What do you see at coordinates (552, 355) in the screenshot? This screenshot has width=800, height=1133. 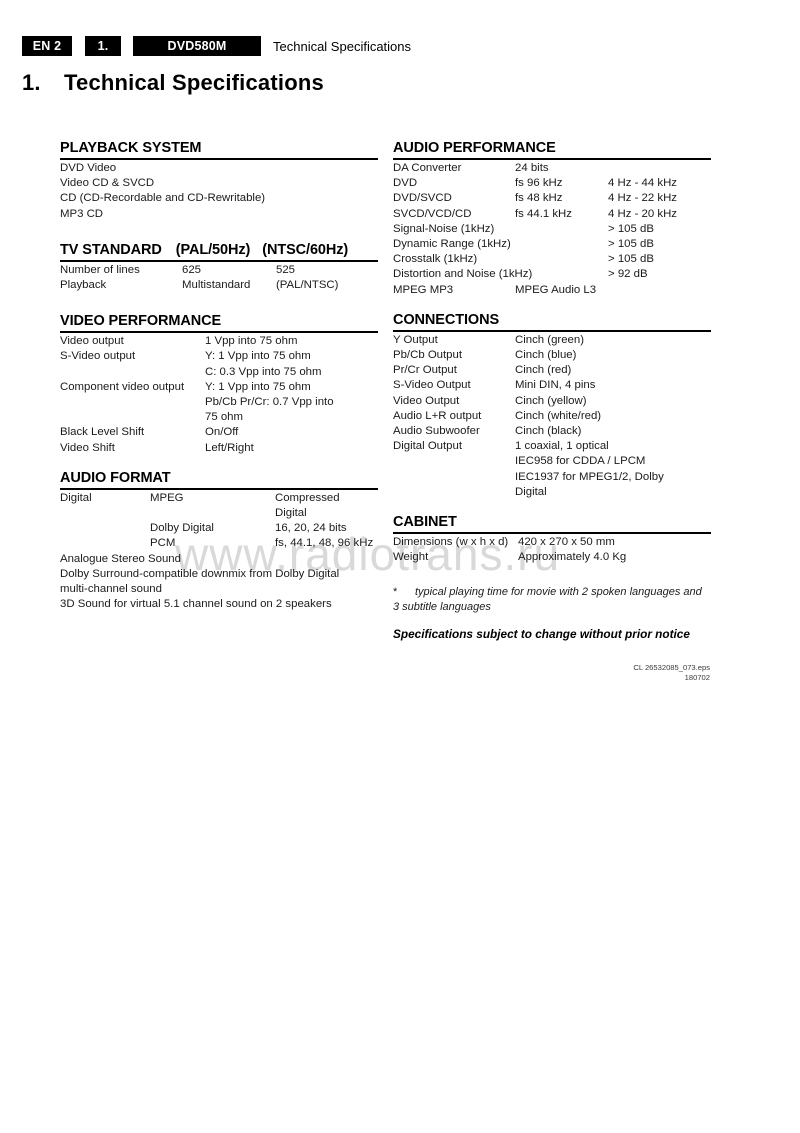 I see `table-row: Pb/Cb Output Cinch (blue)` at bounding box center [552, 355].